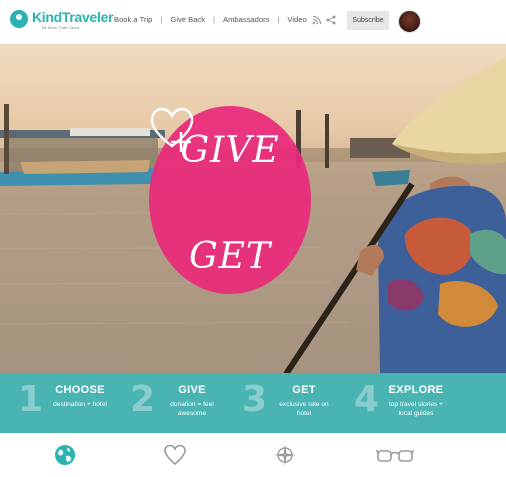  I want to click on step-give: 2 GIVE donation = feel awesome, so click(175, 403).